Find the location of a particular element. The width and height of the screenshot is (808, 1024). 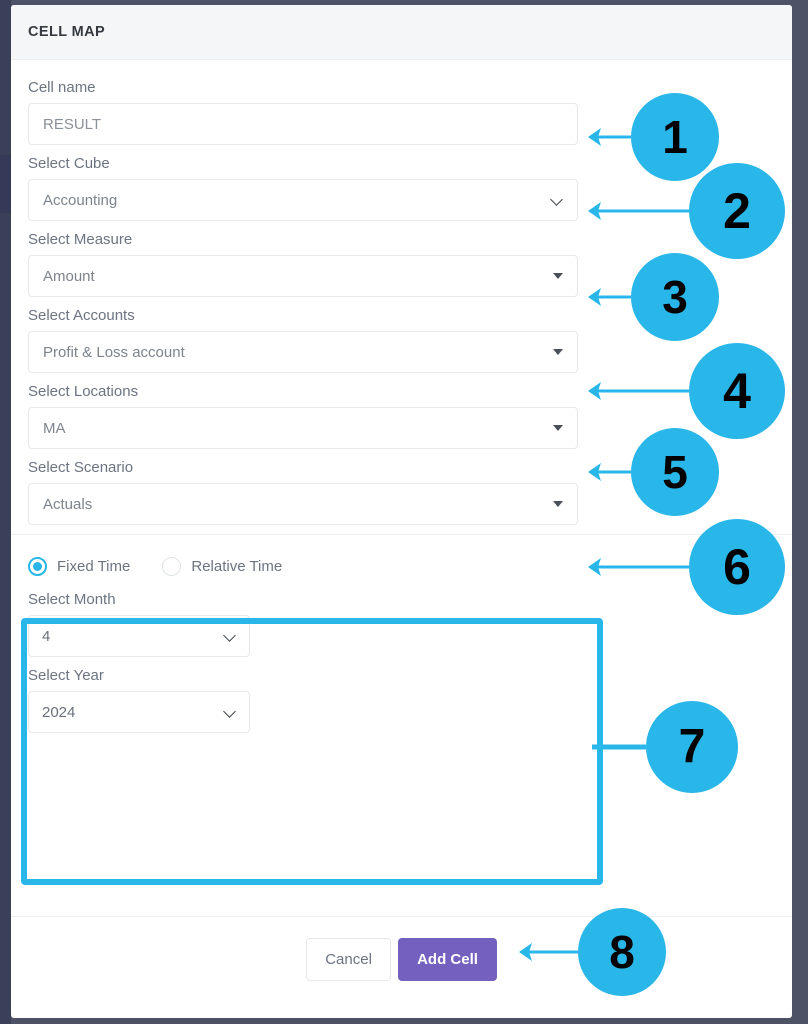

label-select-cube: Select Cube is located at coordinates (69, 163).